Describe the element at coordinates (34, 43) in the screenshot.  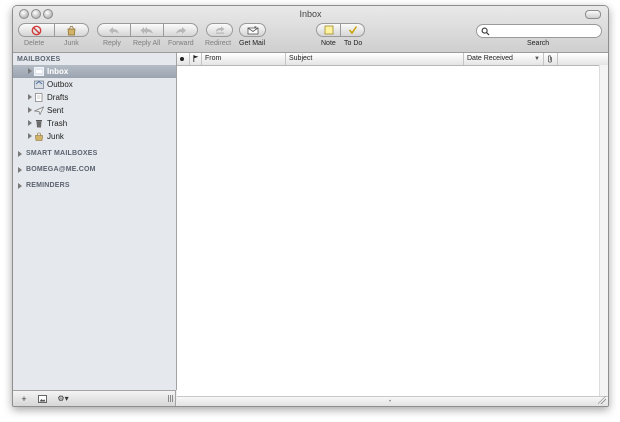
I see `delete-label: Delete` at that location.